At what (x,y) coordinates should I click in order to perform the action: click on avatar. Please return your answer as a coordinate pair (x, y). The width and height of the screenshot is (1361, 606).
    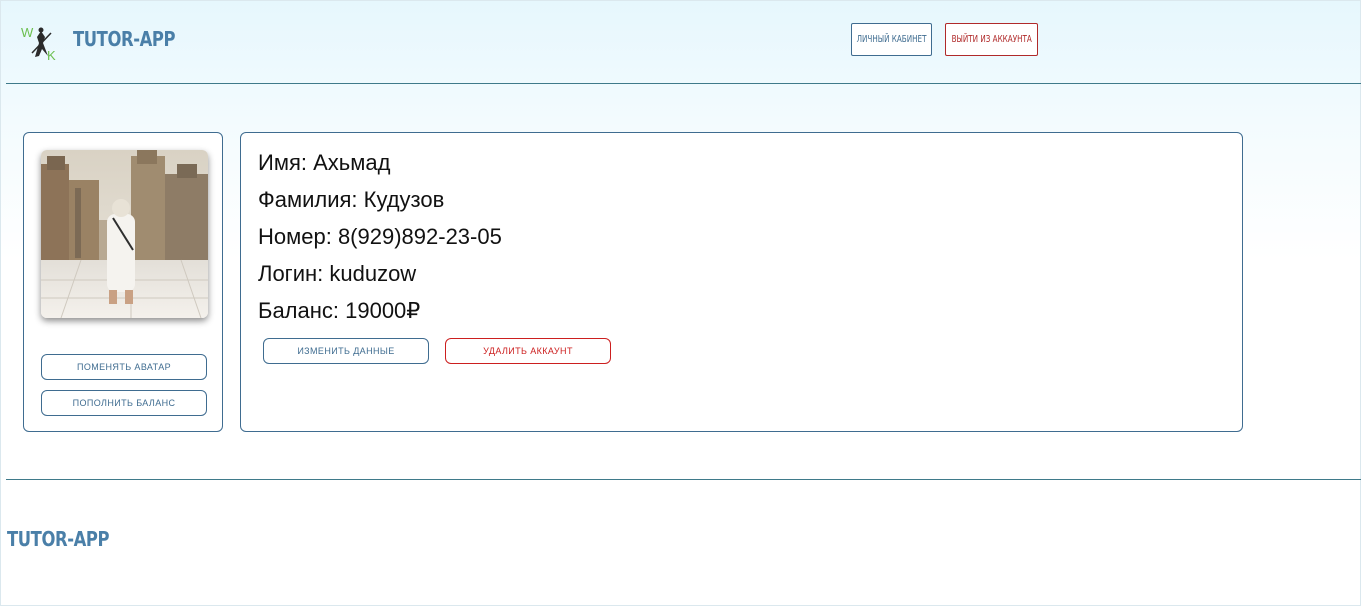
    Looking at the image, I should click on (124, 234).